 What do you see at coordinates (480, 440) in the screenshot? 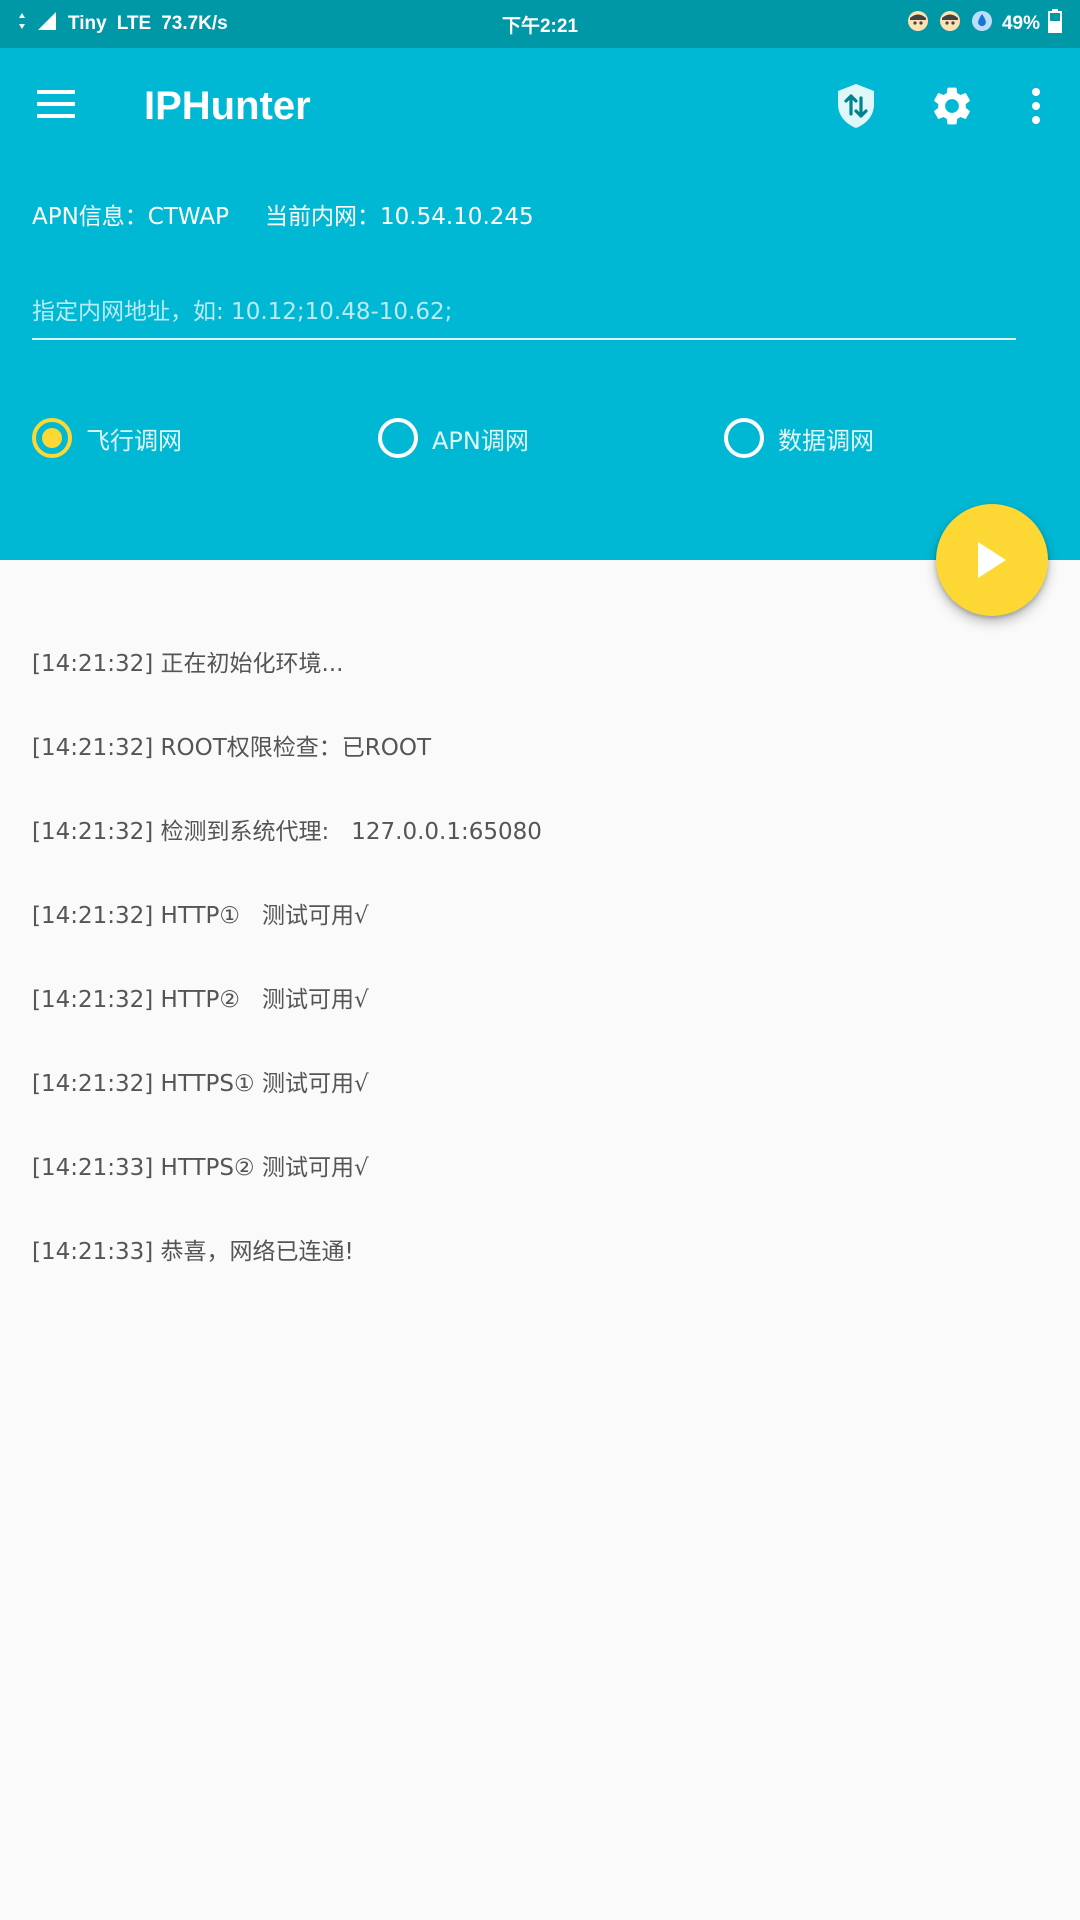
I see `radio-label: APN调网` at bounding box center [480, 440].